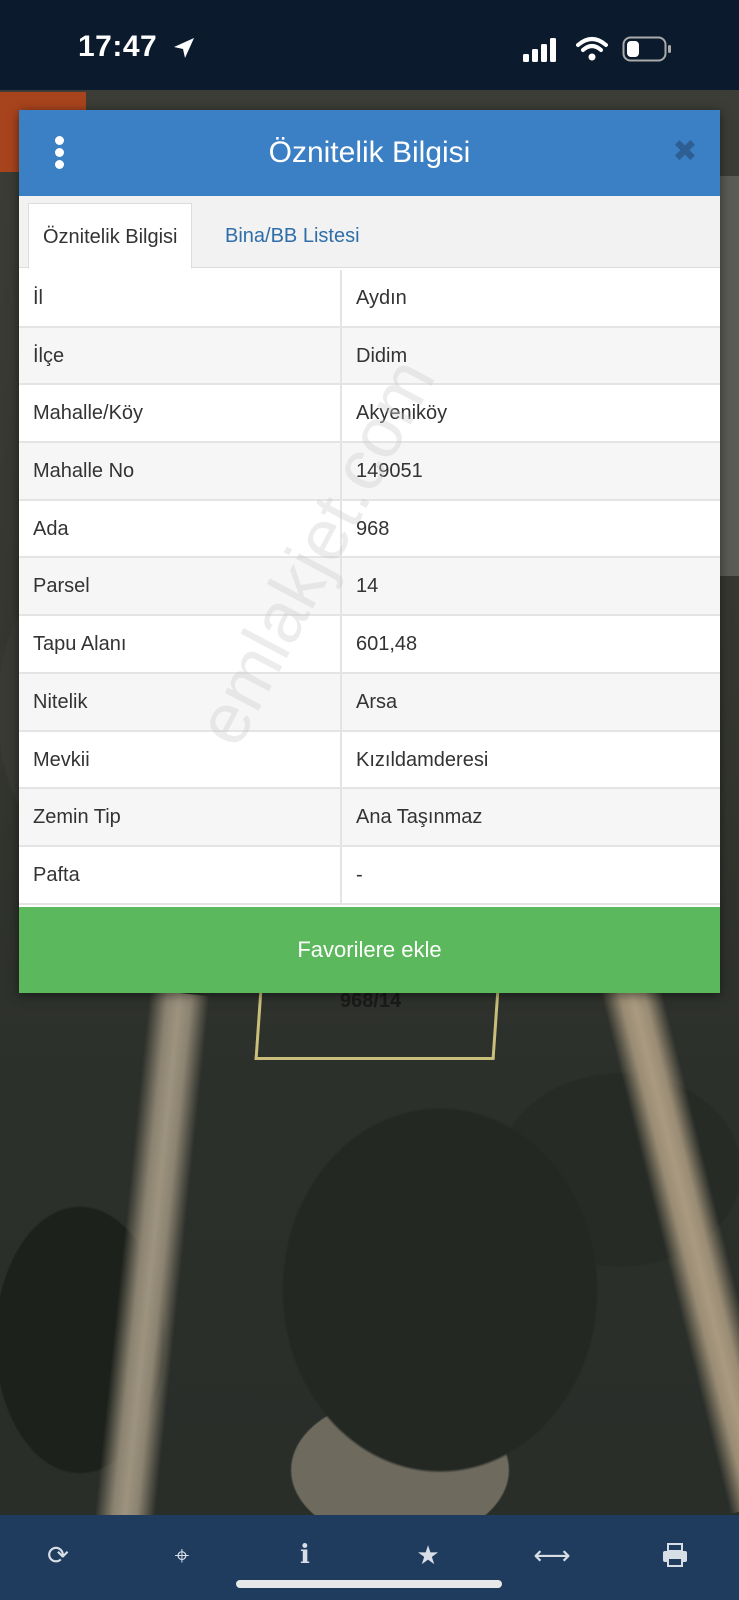 The width and height of the screenshot is (739, 1600). What do you see at coordinates (305, 1555) in the screenshot?
I see `info-icon: i` at bounding box center [305, 1555].